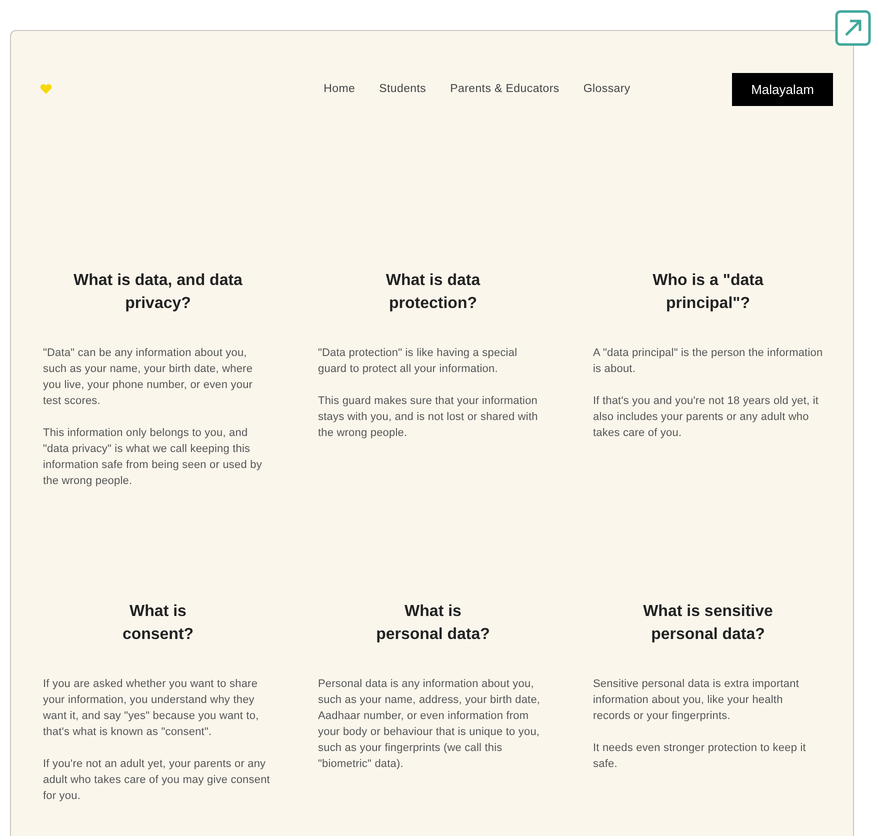 This screenshot has width=871, height=836. I want to click on open-external-icon, so click(853, 28).